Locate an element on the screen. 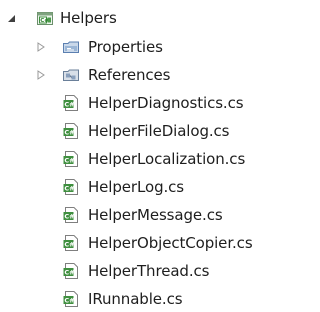  tree-node-properties: Properties is located at coordinates (95, 47).